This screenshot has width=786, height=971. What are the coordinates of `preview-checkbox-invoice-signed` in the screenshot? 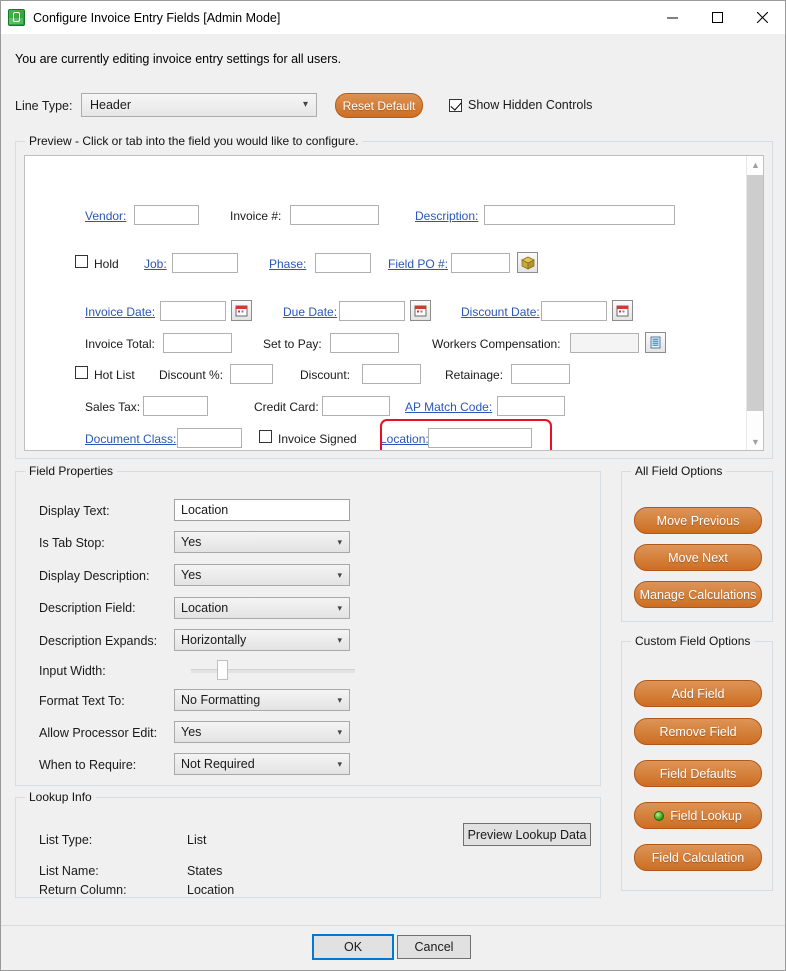 It's located at (265, 436).